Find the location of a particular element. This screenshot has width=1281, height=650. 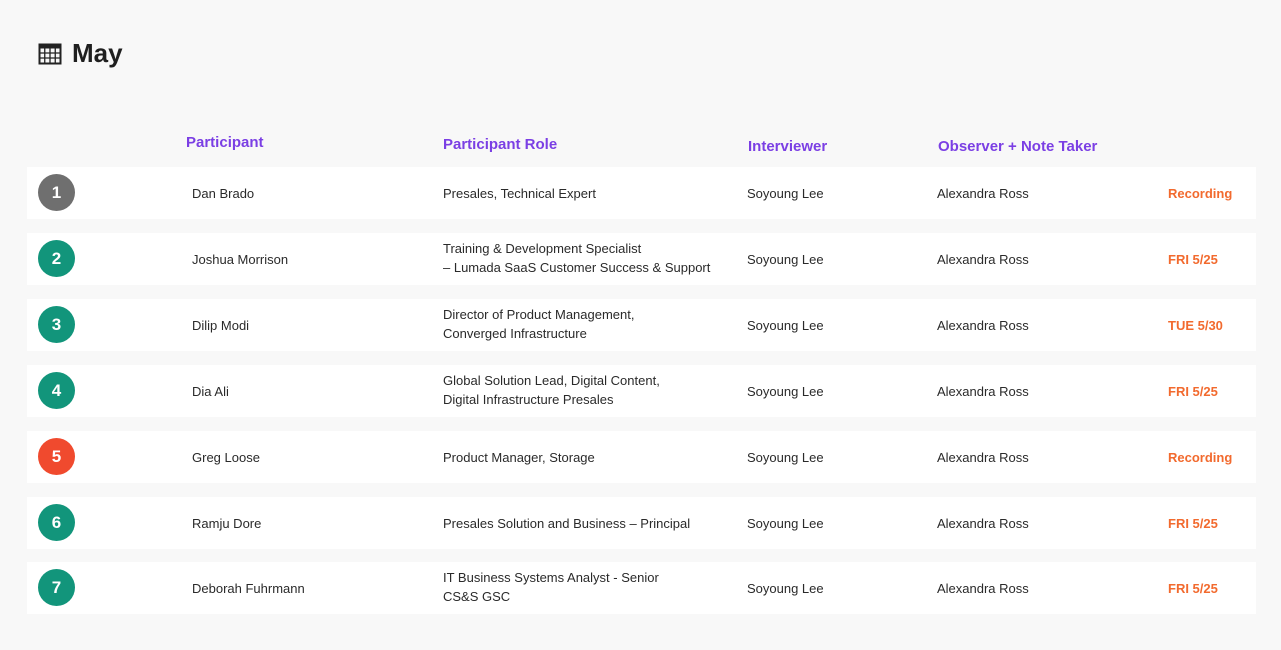

row-number-badge: 3 is located at coordinates (56, 324).